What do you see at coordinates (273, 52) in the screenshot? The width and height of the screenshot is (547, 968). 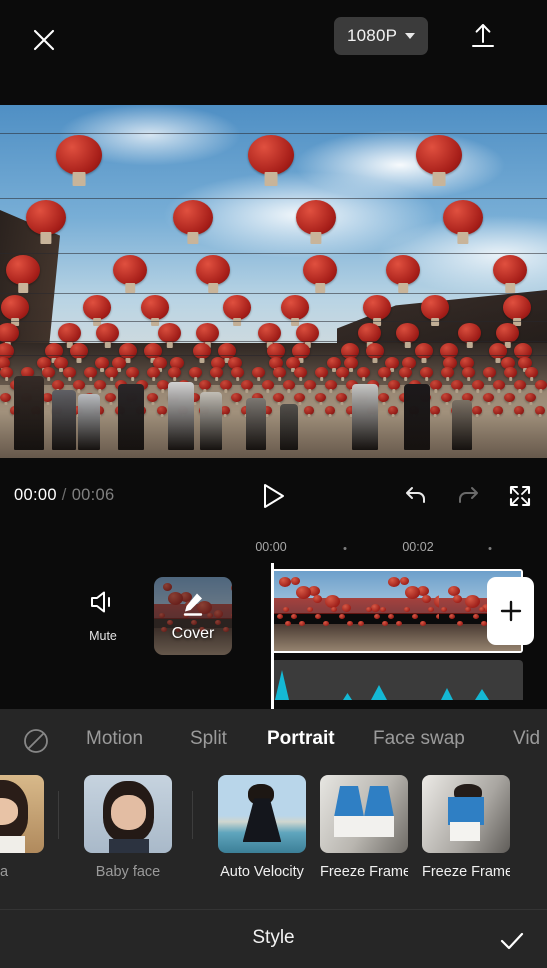 I see `top-bar: 1080P` at bounding box center [273, 52].